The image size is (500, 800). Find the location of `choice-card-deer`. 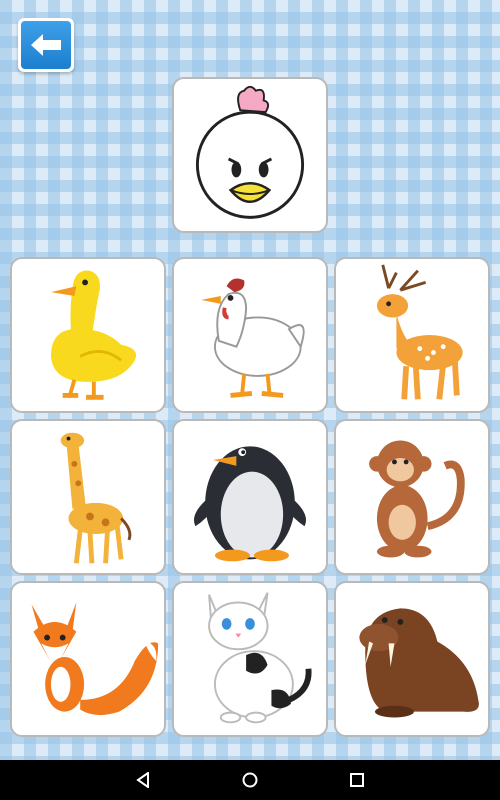

choice-card-deer is located at coordinates (412, 335).